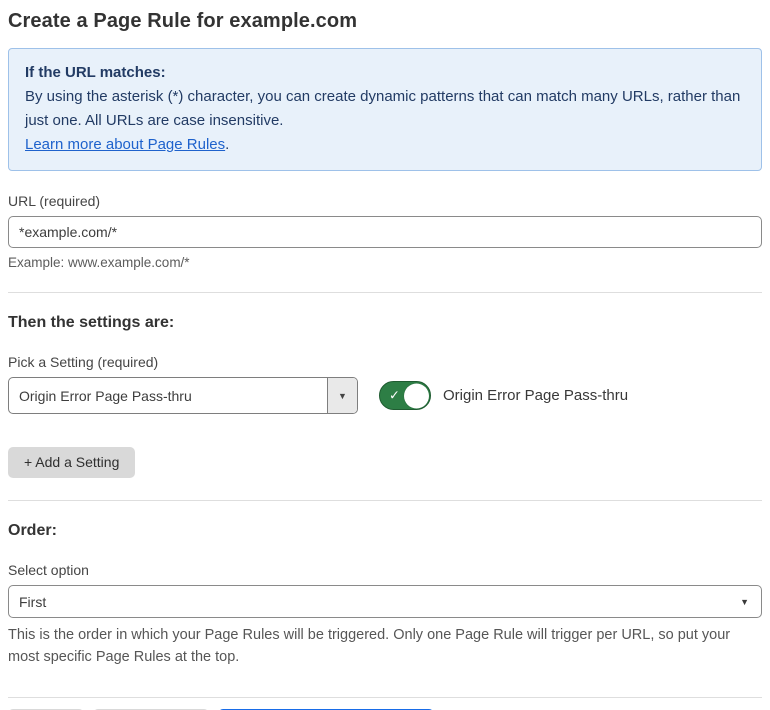  Describe the element at coordinates (227, 144) in the screenshot. I see `link-period: .` at that location.